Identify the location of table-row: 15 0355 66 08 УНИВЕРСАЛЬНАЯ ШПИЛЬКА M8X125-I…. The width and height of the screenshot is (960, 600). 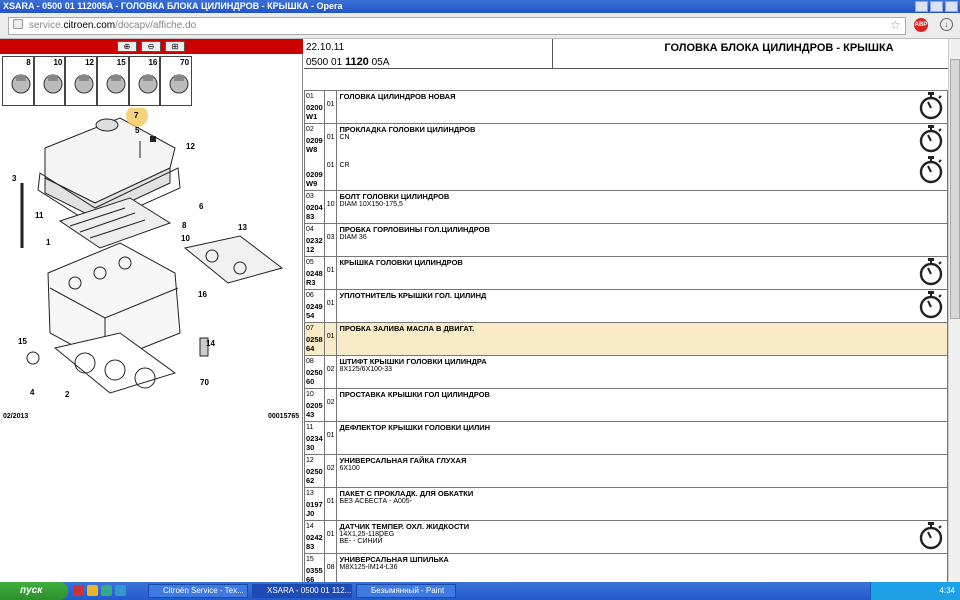
(626, 567).